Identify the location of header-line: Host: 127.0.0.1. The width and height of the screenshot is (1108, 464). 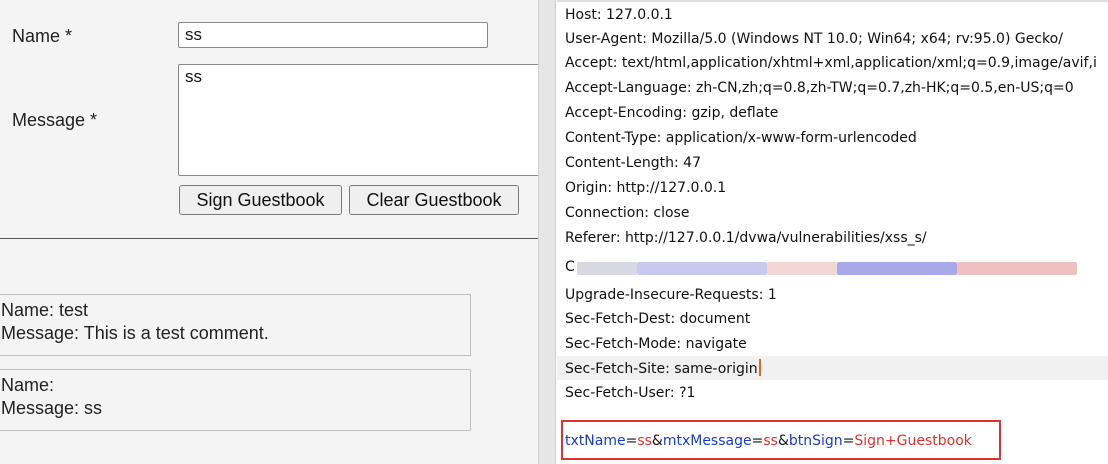
(619, 15).